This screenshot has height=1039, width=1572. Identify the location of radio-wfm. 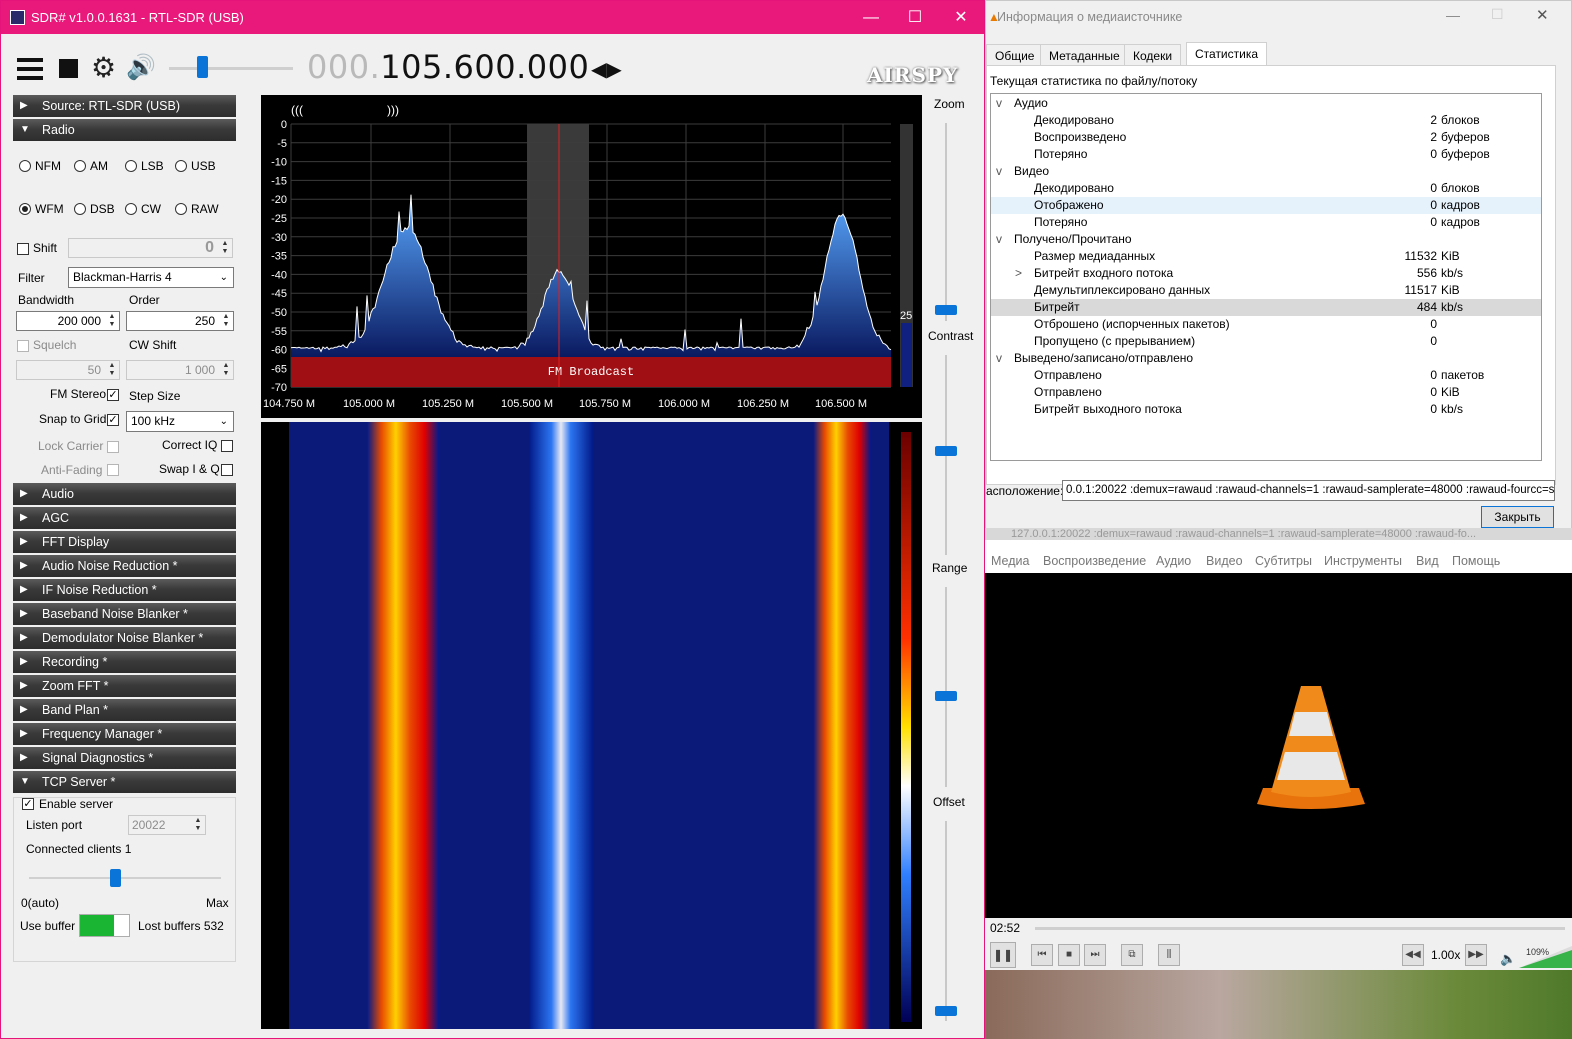
(25, 209).